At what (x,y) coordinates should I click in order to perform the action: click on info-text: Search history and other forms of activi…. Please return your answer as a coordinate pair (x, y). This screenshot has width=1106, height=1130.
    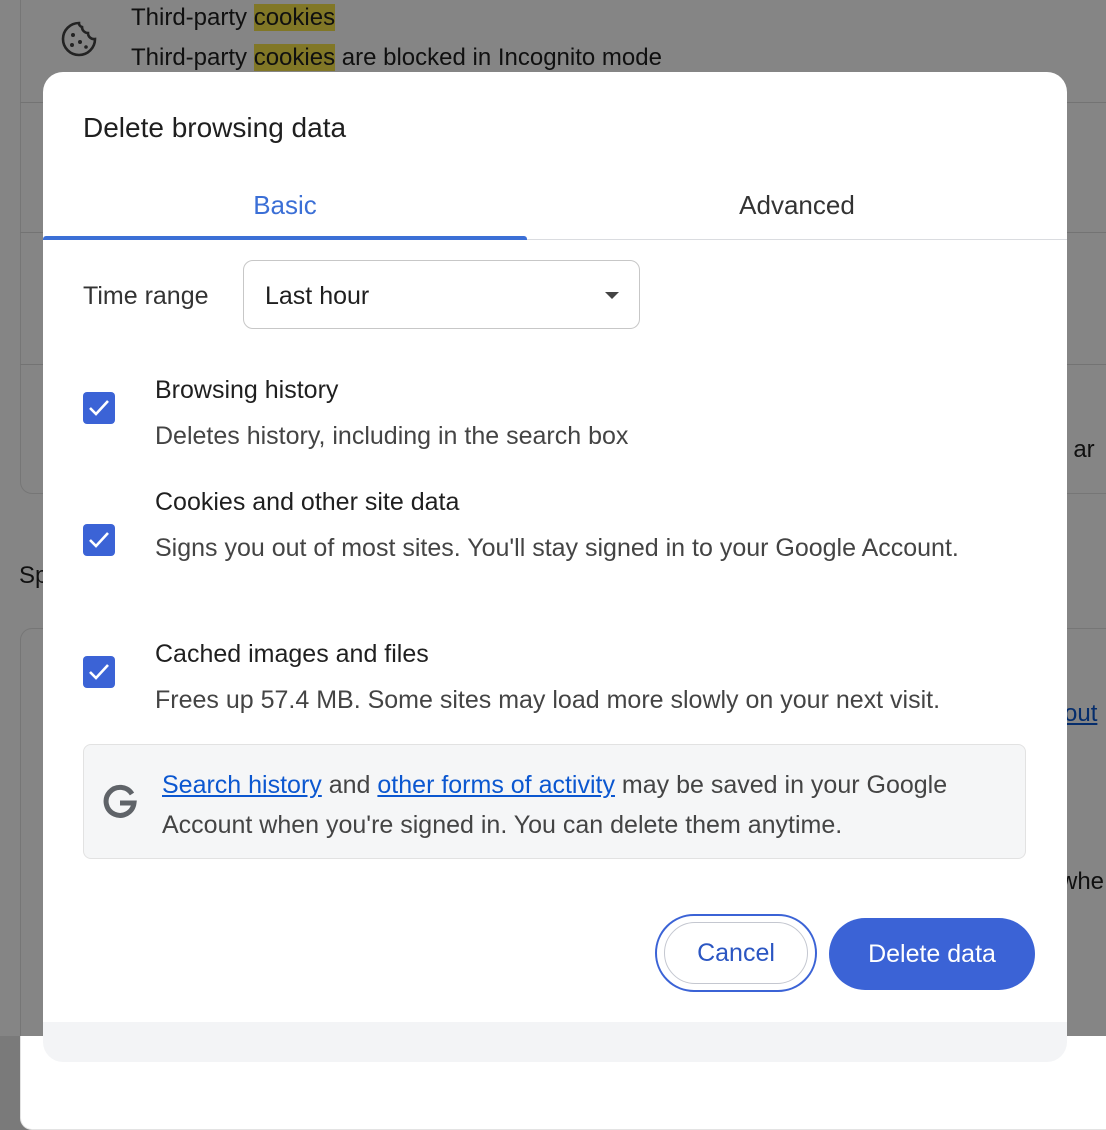
    Looking at the image, I should click on (555, 805).